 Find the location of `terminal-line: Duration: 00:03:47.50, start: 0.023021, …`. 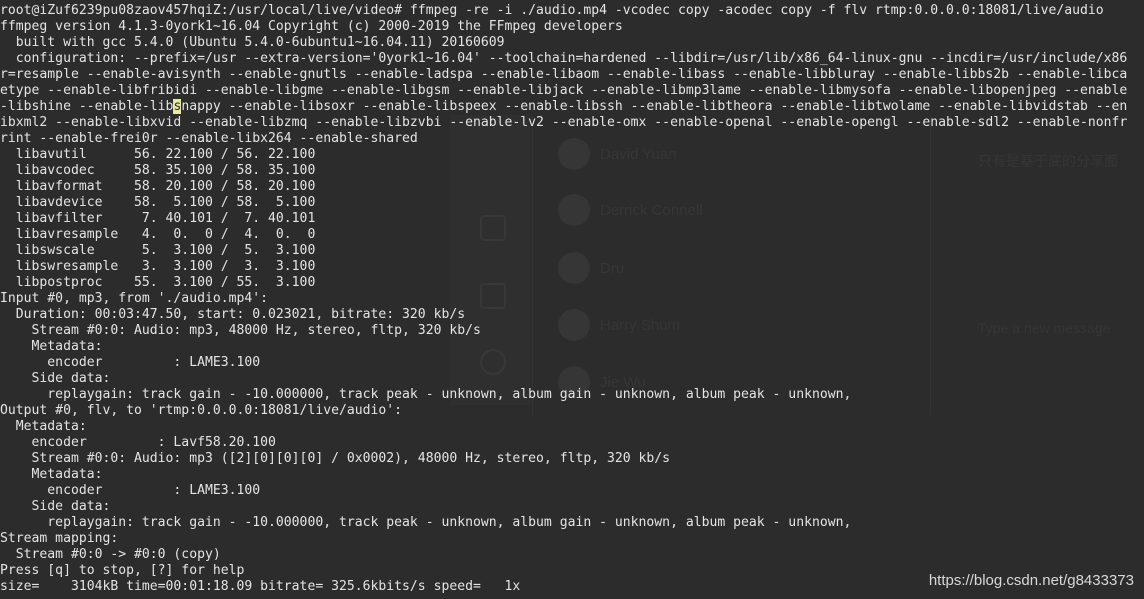

terminal-line: Duration: 00:03:47.50, start: 0.023021, … is located at coordinates (233, 314).